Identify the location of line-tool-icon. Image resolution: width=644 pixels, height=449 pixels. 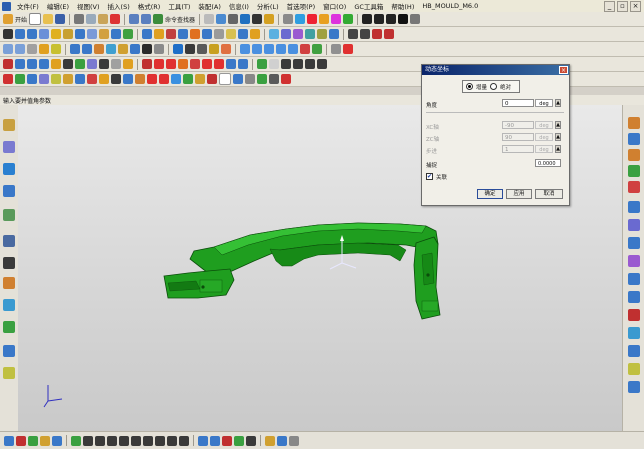
(100, 440).